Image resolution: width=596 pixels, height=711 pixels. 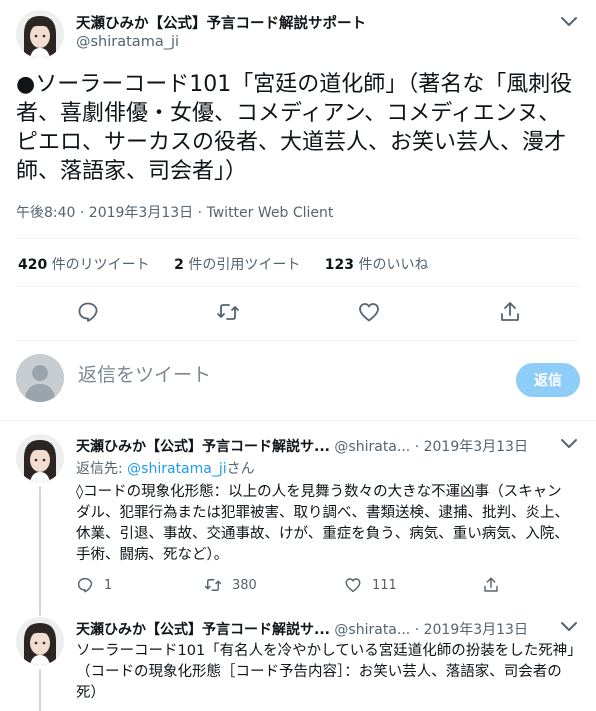 What do you see at coordinates (268, 375) in the screenshot?
I see `reply-input` at bounding box center [268, 375].